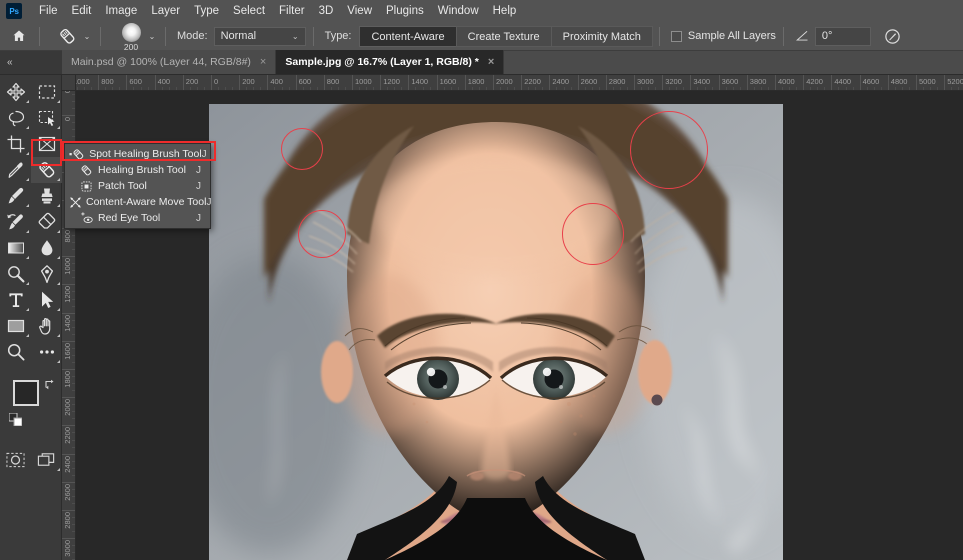  I want to click on menu-item-window: Window, so click(458, 11).